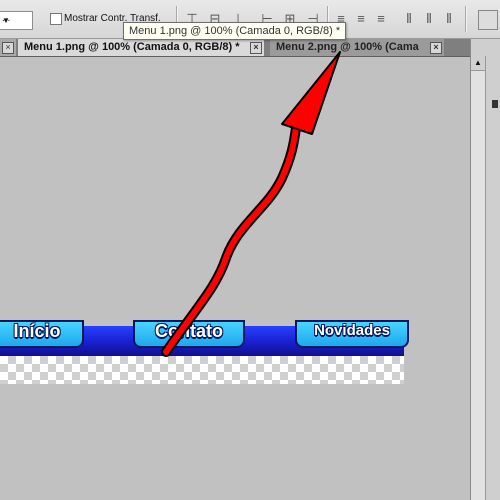 Image resolution: width=500 pixels, height=500 pixels. What do you see at coordinates (6, 20) in the screenshot?
I see `chevron-down-icon: ▼` at bounding box center [6, 20].